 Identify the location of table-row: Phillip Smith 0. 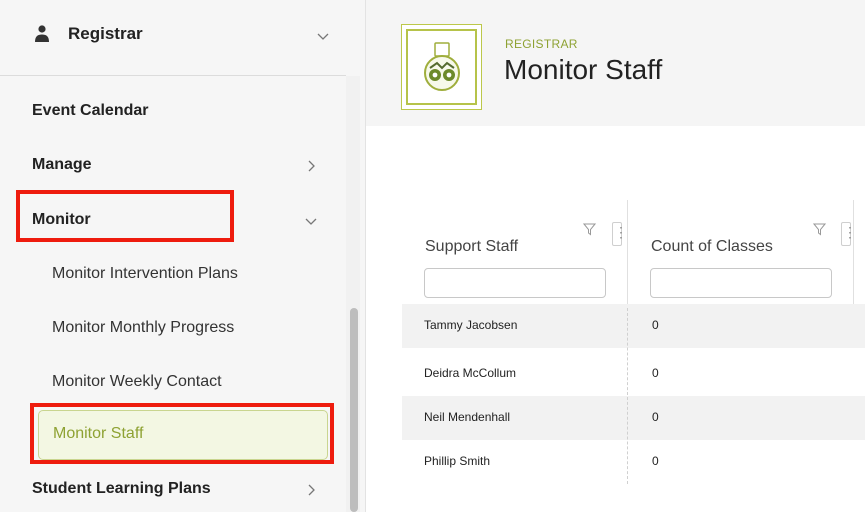
(633, 462).